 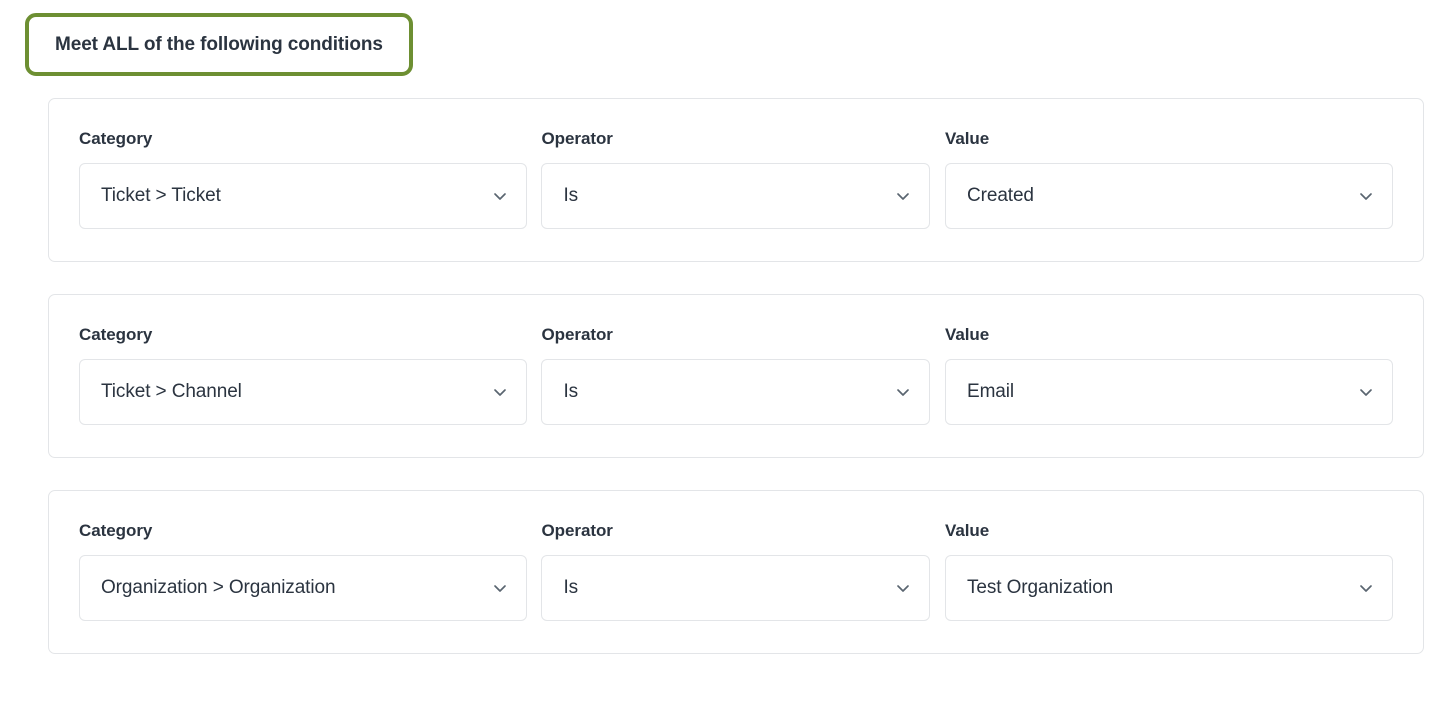 I want to click on category-select: Ticket > Ticket, so click(x=303, y=196).